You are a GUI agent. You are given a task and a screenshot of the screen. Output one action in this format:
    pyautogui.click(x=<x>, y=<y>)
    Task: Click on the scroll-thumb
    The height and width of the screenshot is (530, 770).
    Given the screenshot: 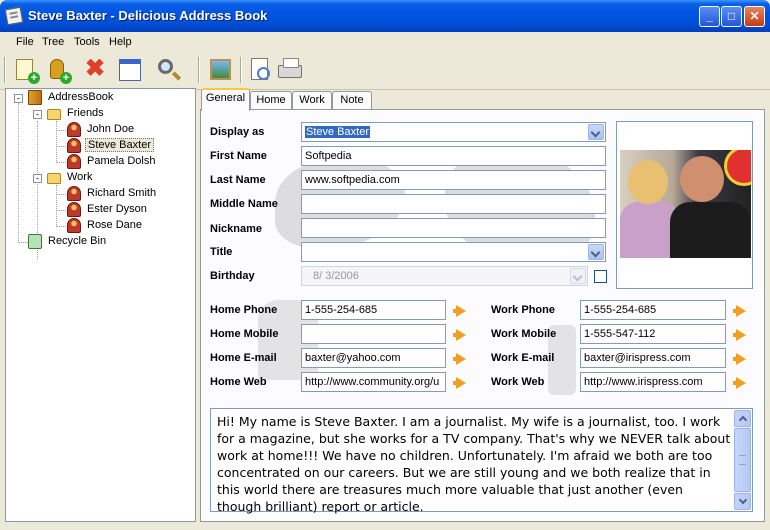 What is the action you would take?
    pyautogui.click(x=742, y=460)
    